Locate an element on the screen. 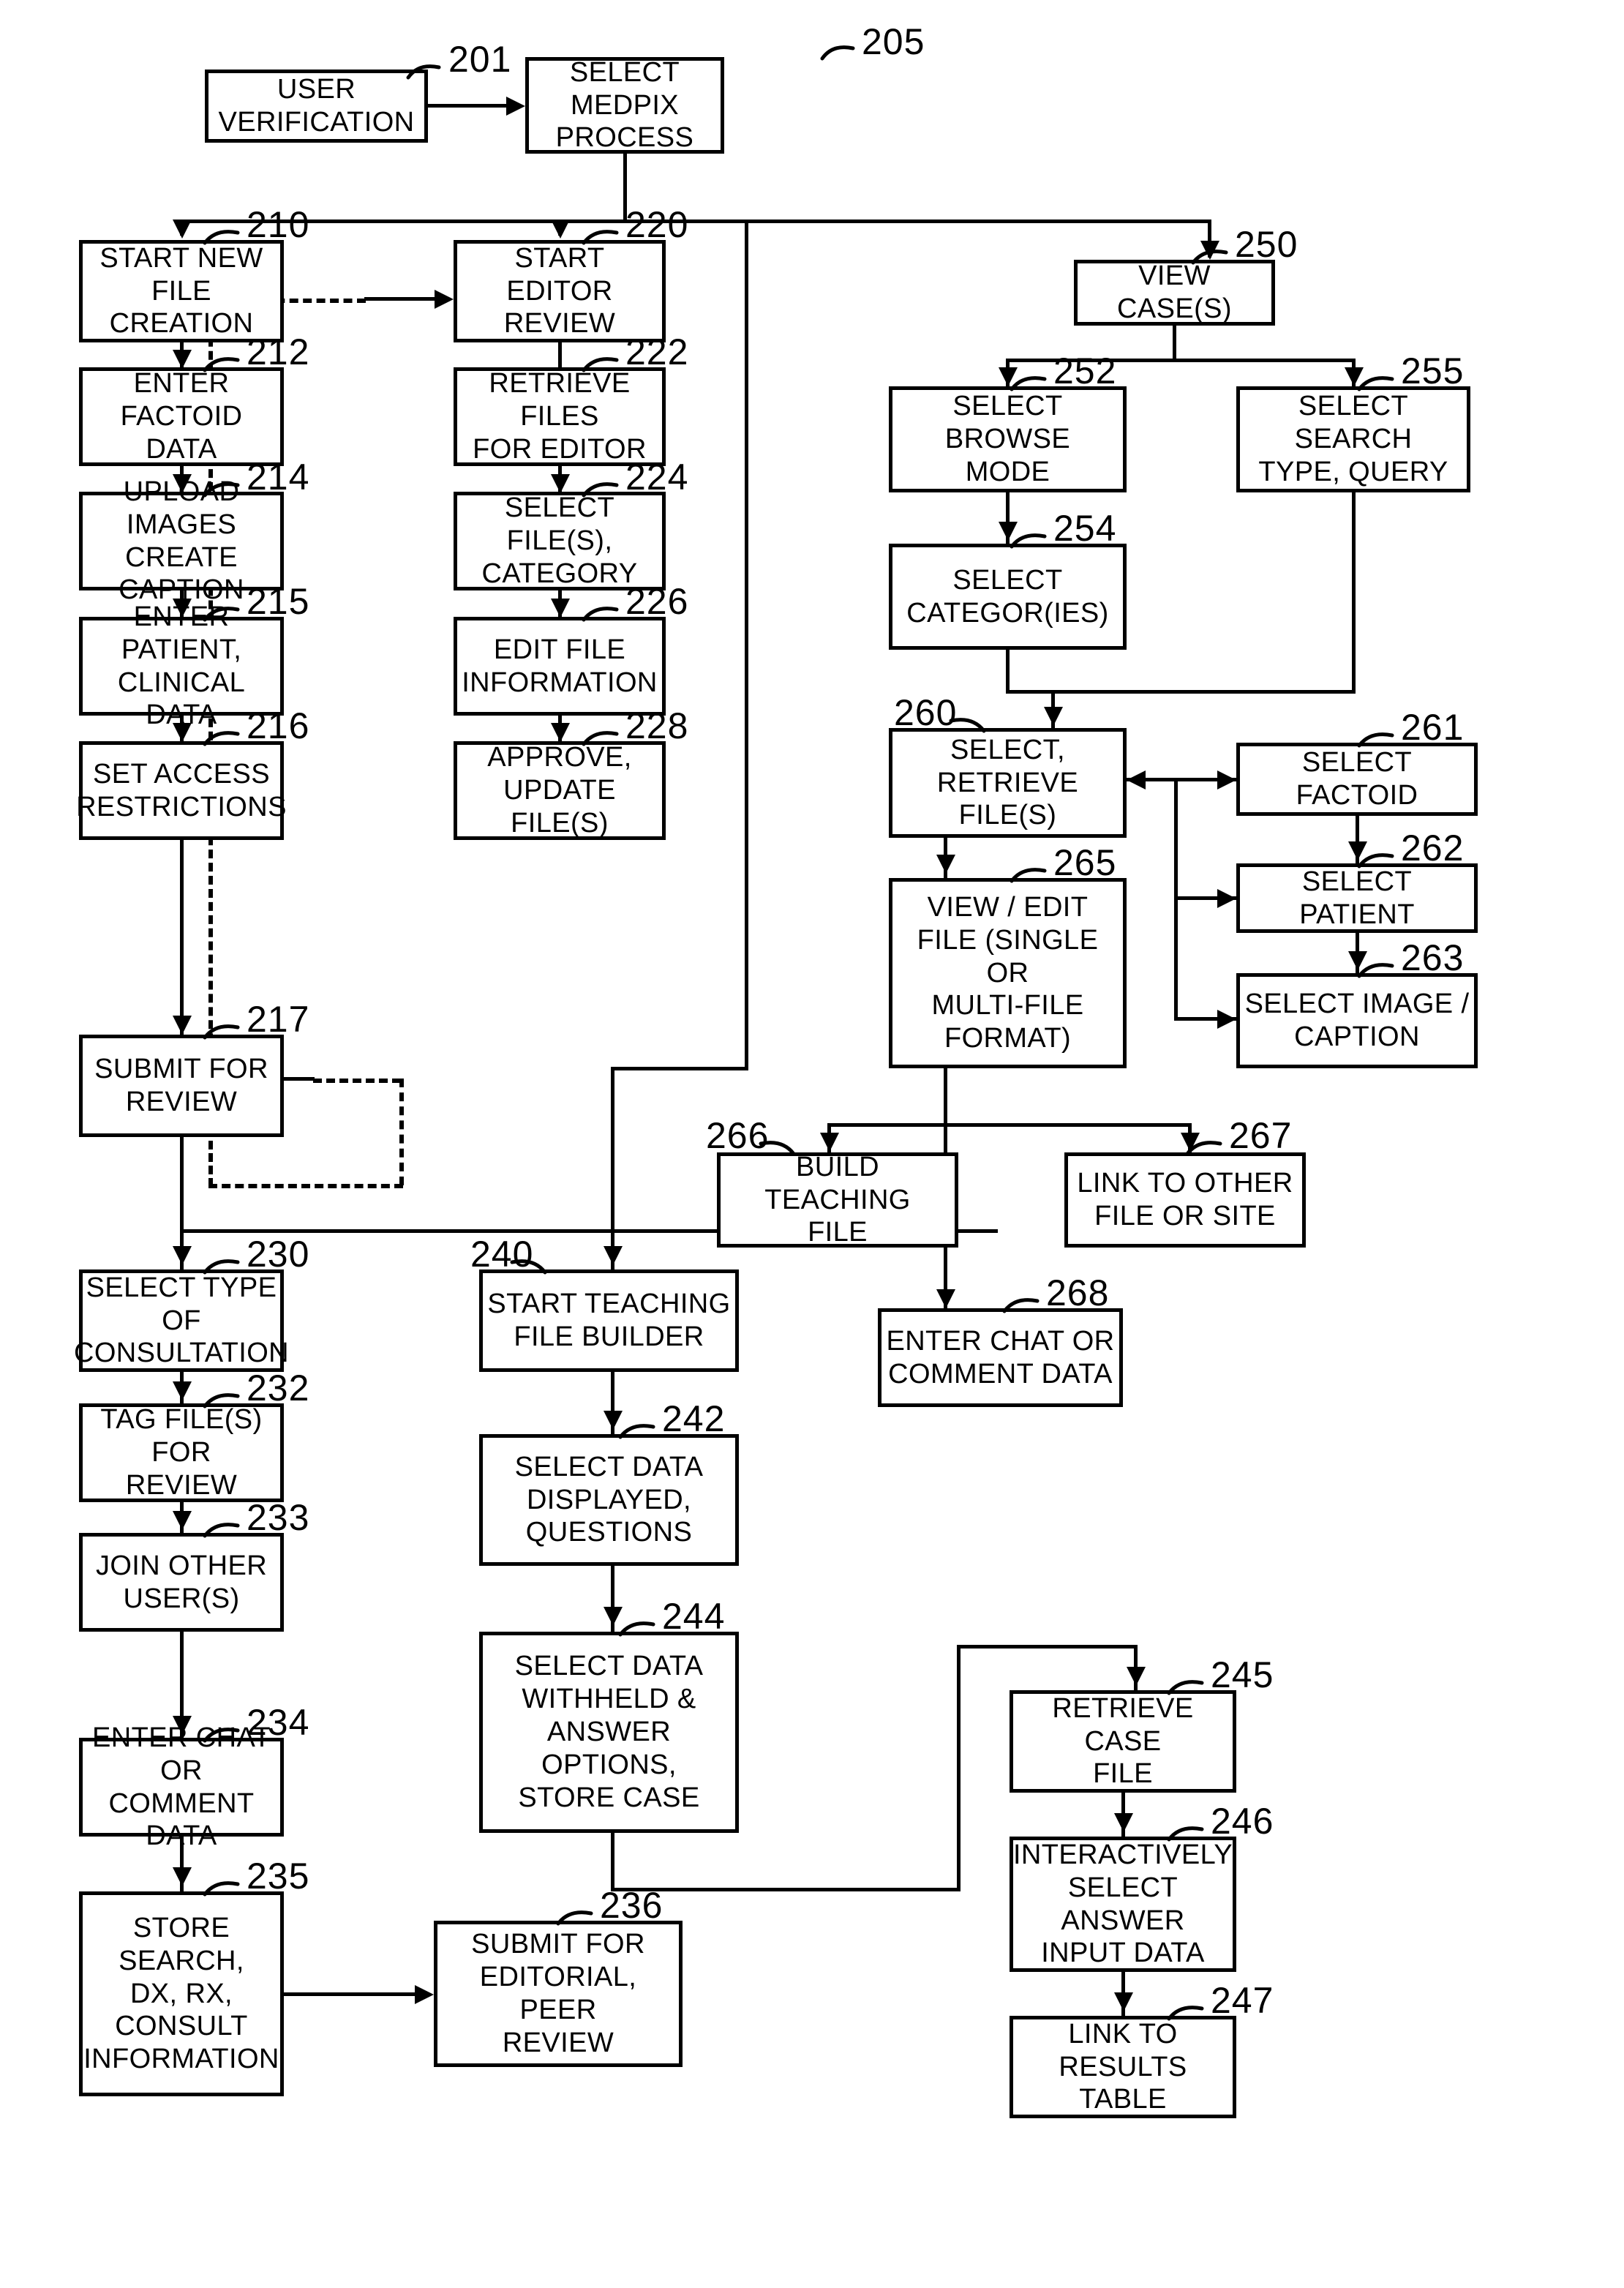 Image resolution: width=1624 pixels, height=2288 pixels. node-261: SELECT FACTOID is located at coordinates (1357, 779).